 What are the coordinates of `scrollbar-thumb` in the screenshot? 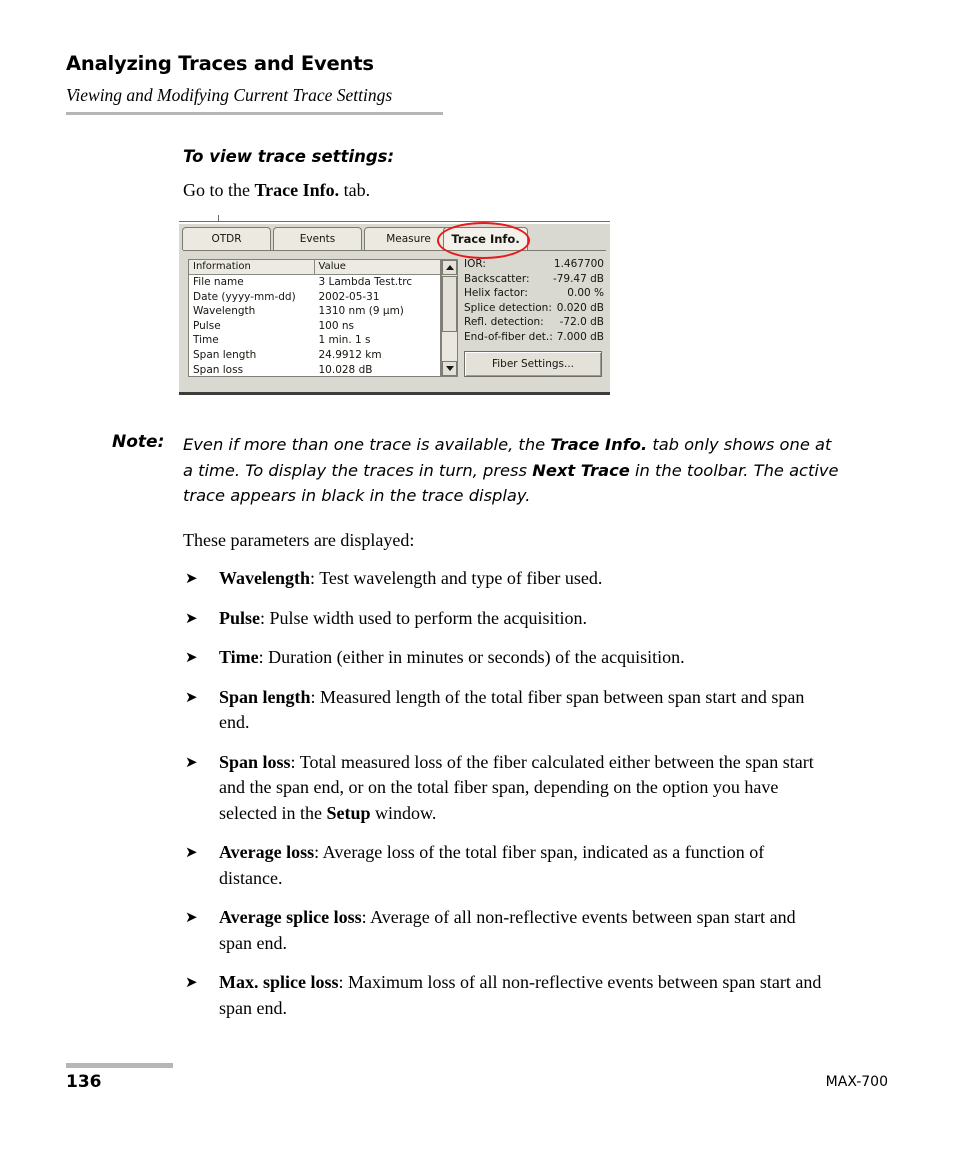 It's located at (449, 304).